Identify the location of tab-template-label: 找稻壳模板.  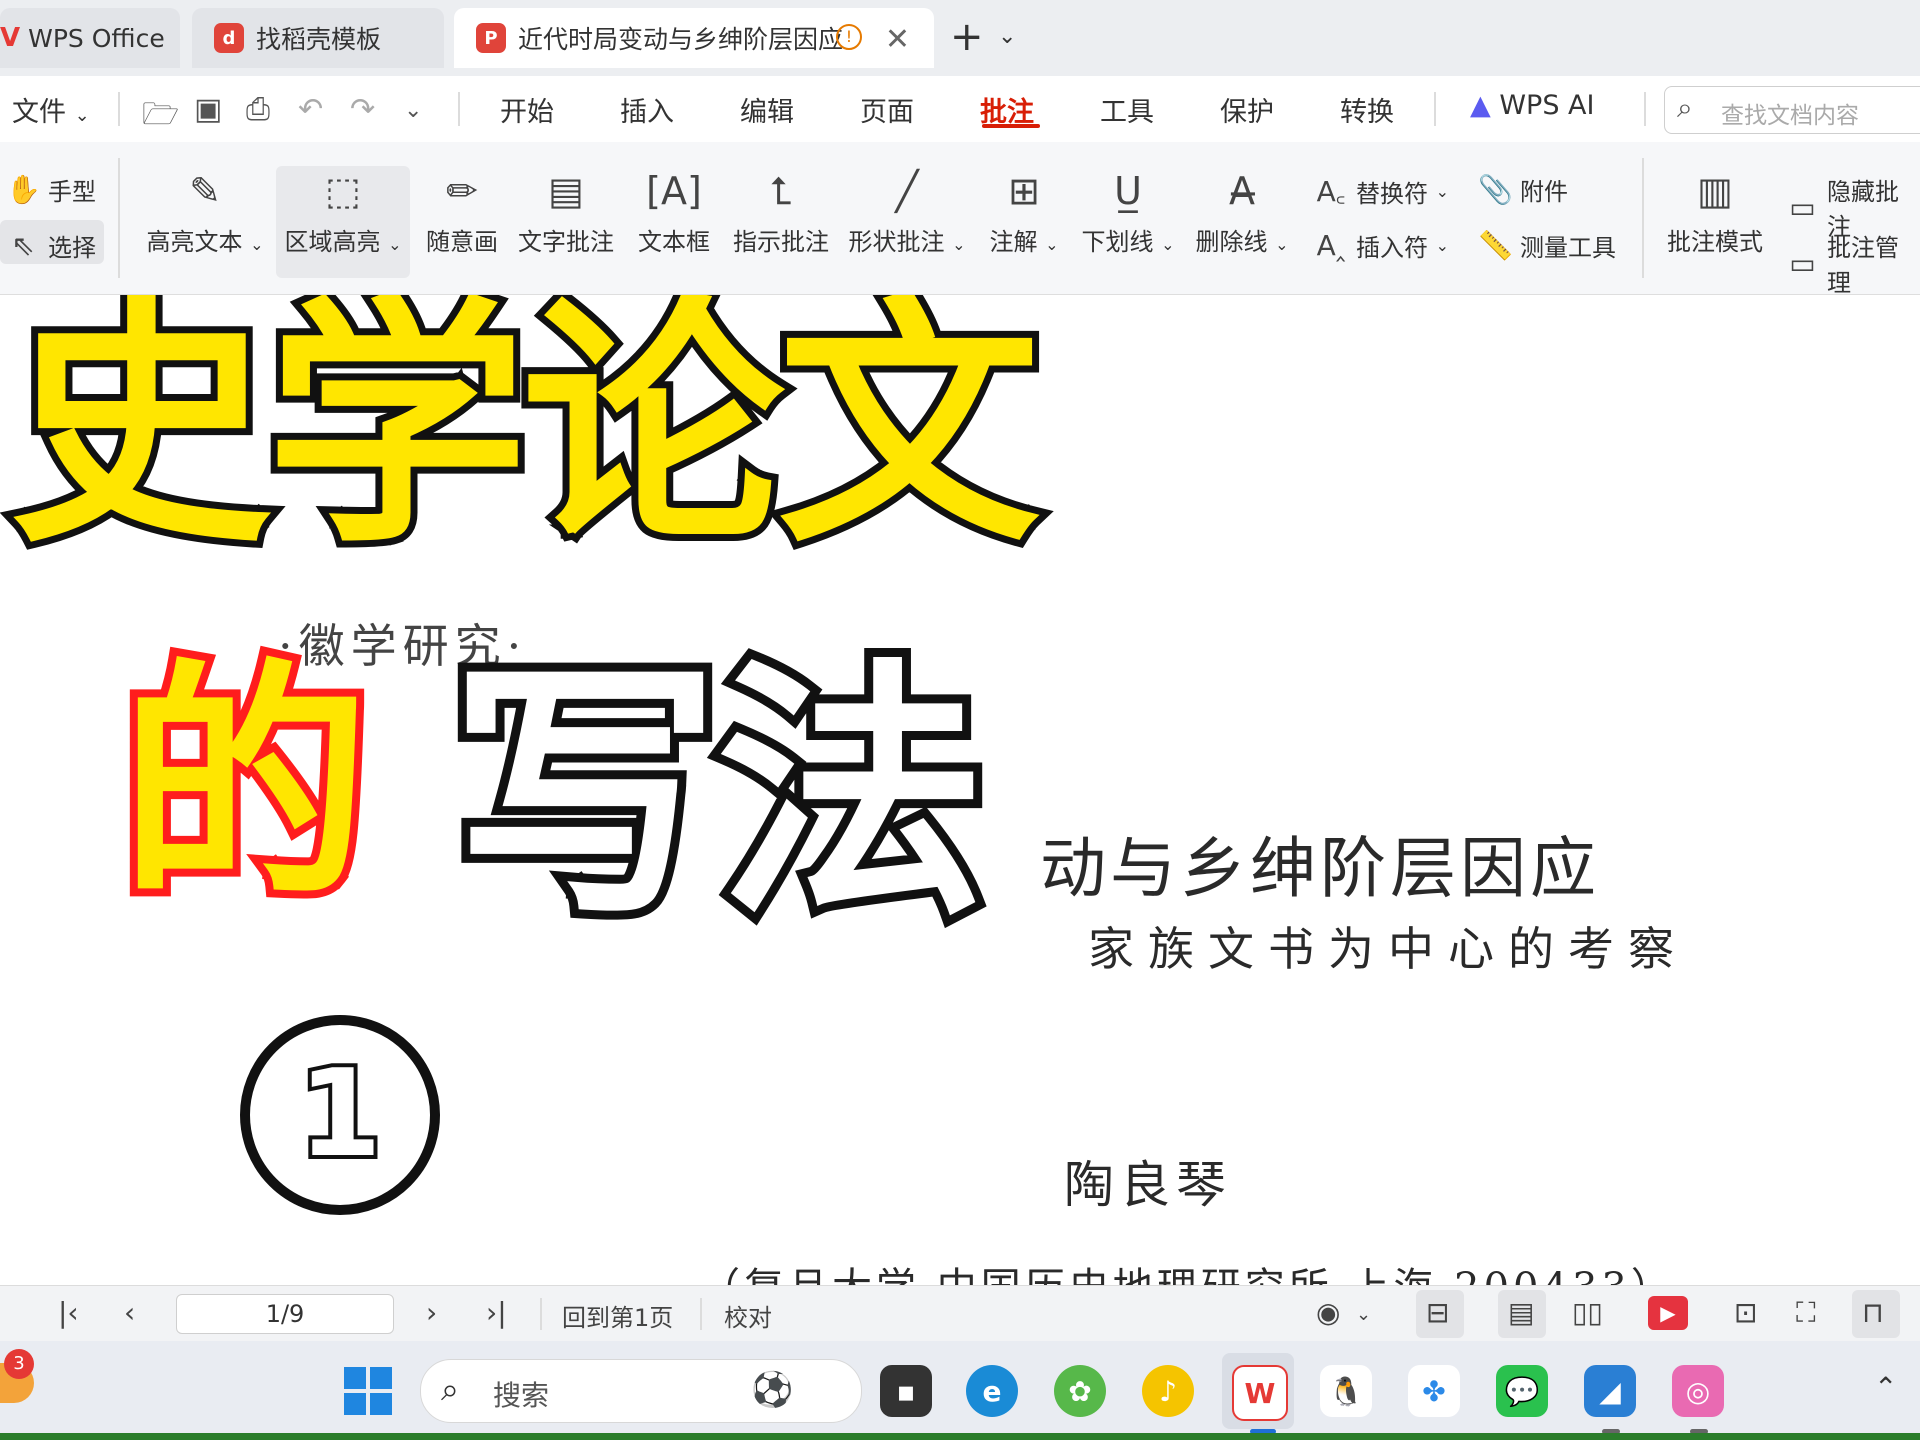
(319, 39).